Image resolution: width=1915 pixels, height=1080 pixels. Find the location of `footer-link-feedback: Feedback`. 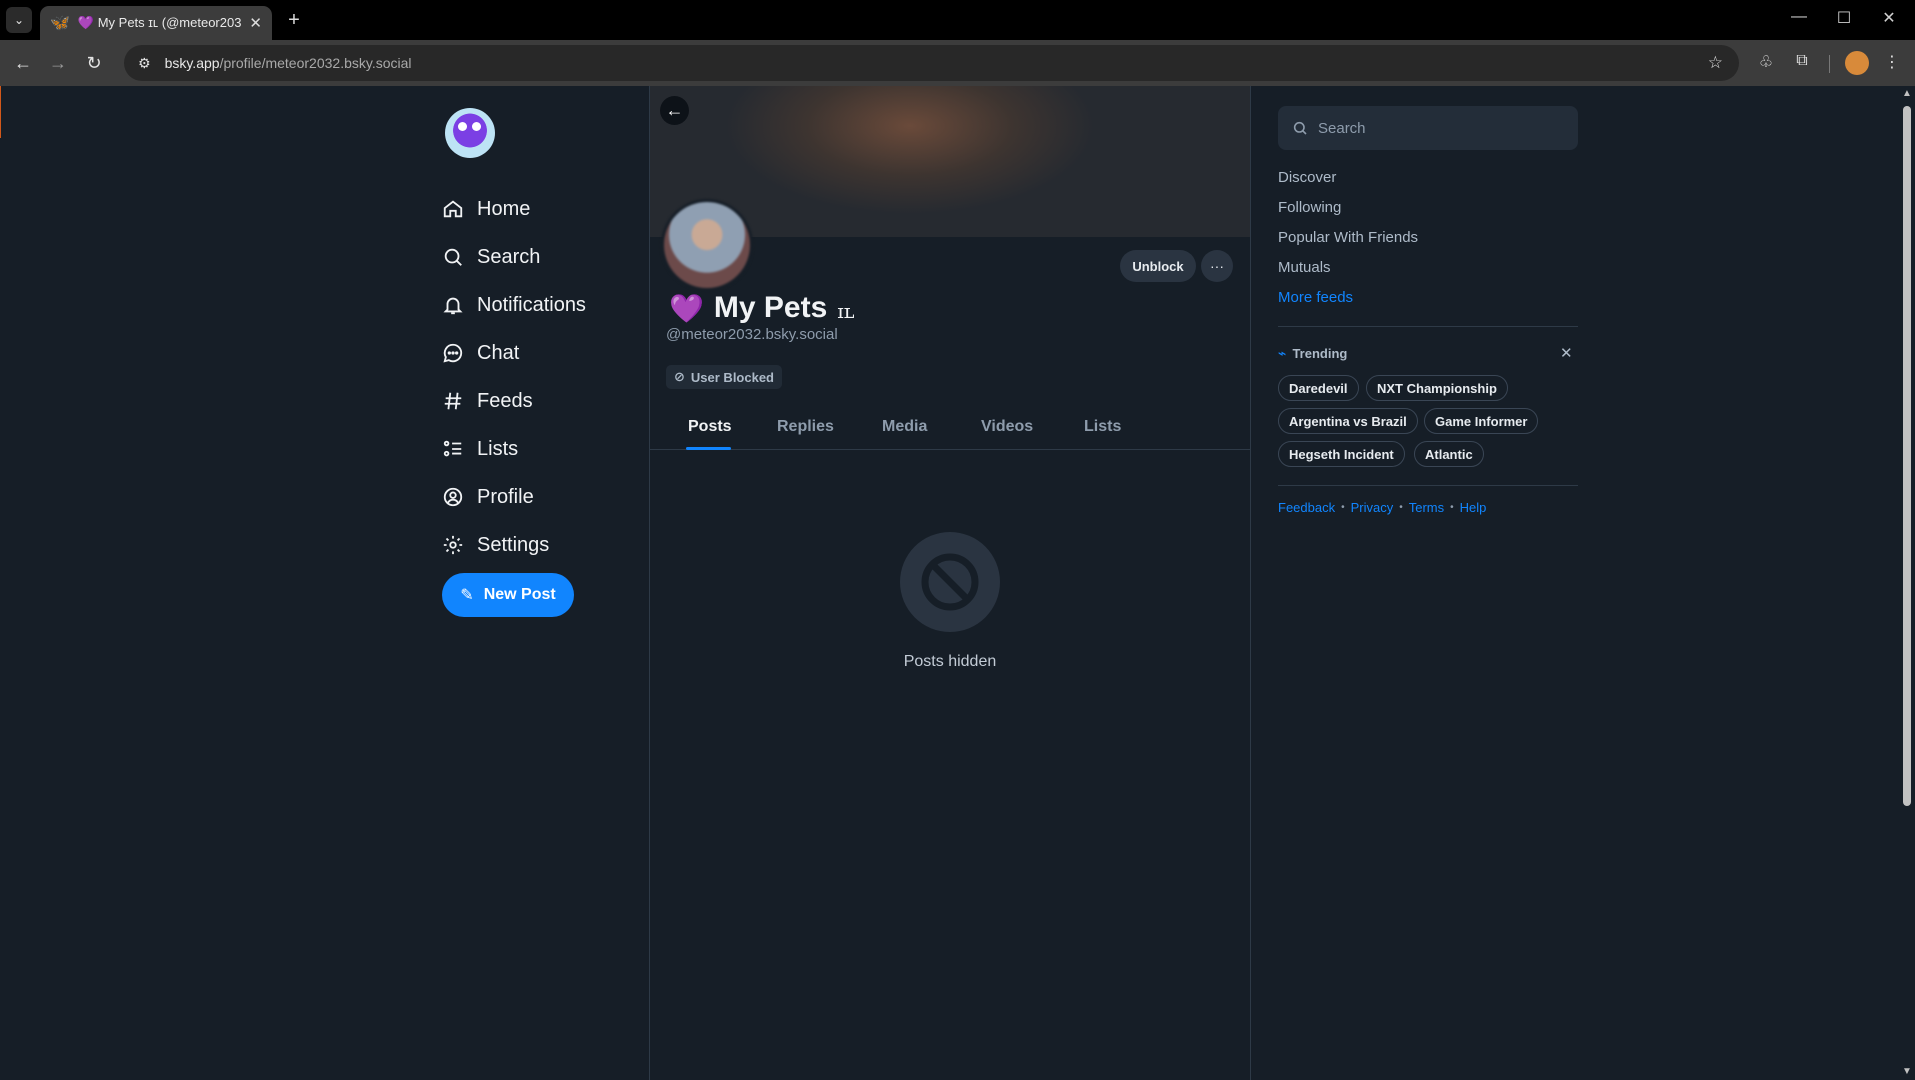

footer-link-feedback: Feedback is located at coordinates (1306, 507).